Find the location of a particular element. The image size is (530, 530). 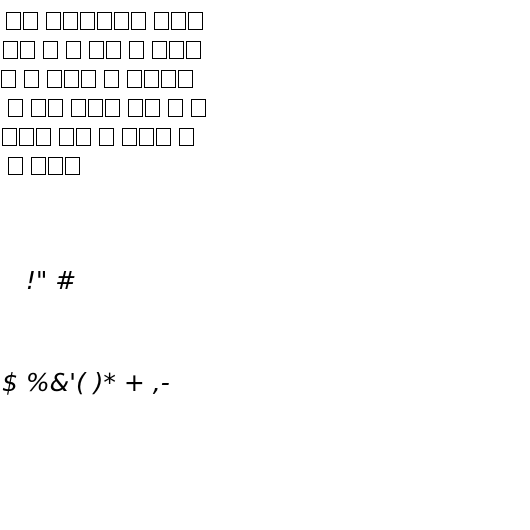

symbol-line-2: $ %&'( )* + ,- is located at coordinates (86, 382).